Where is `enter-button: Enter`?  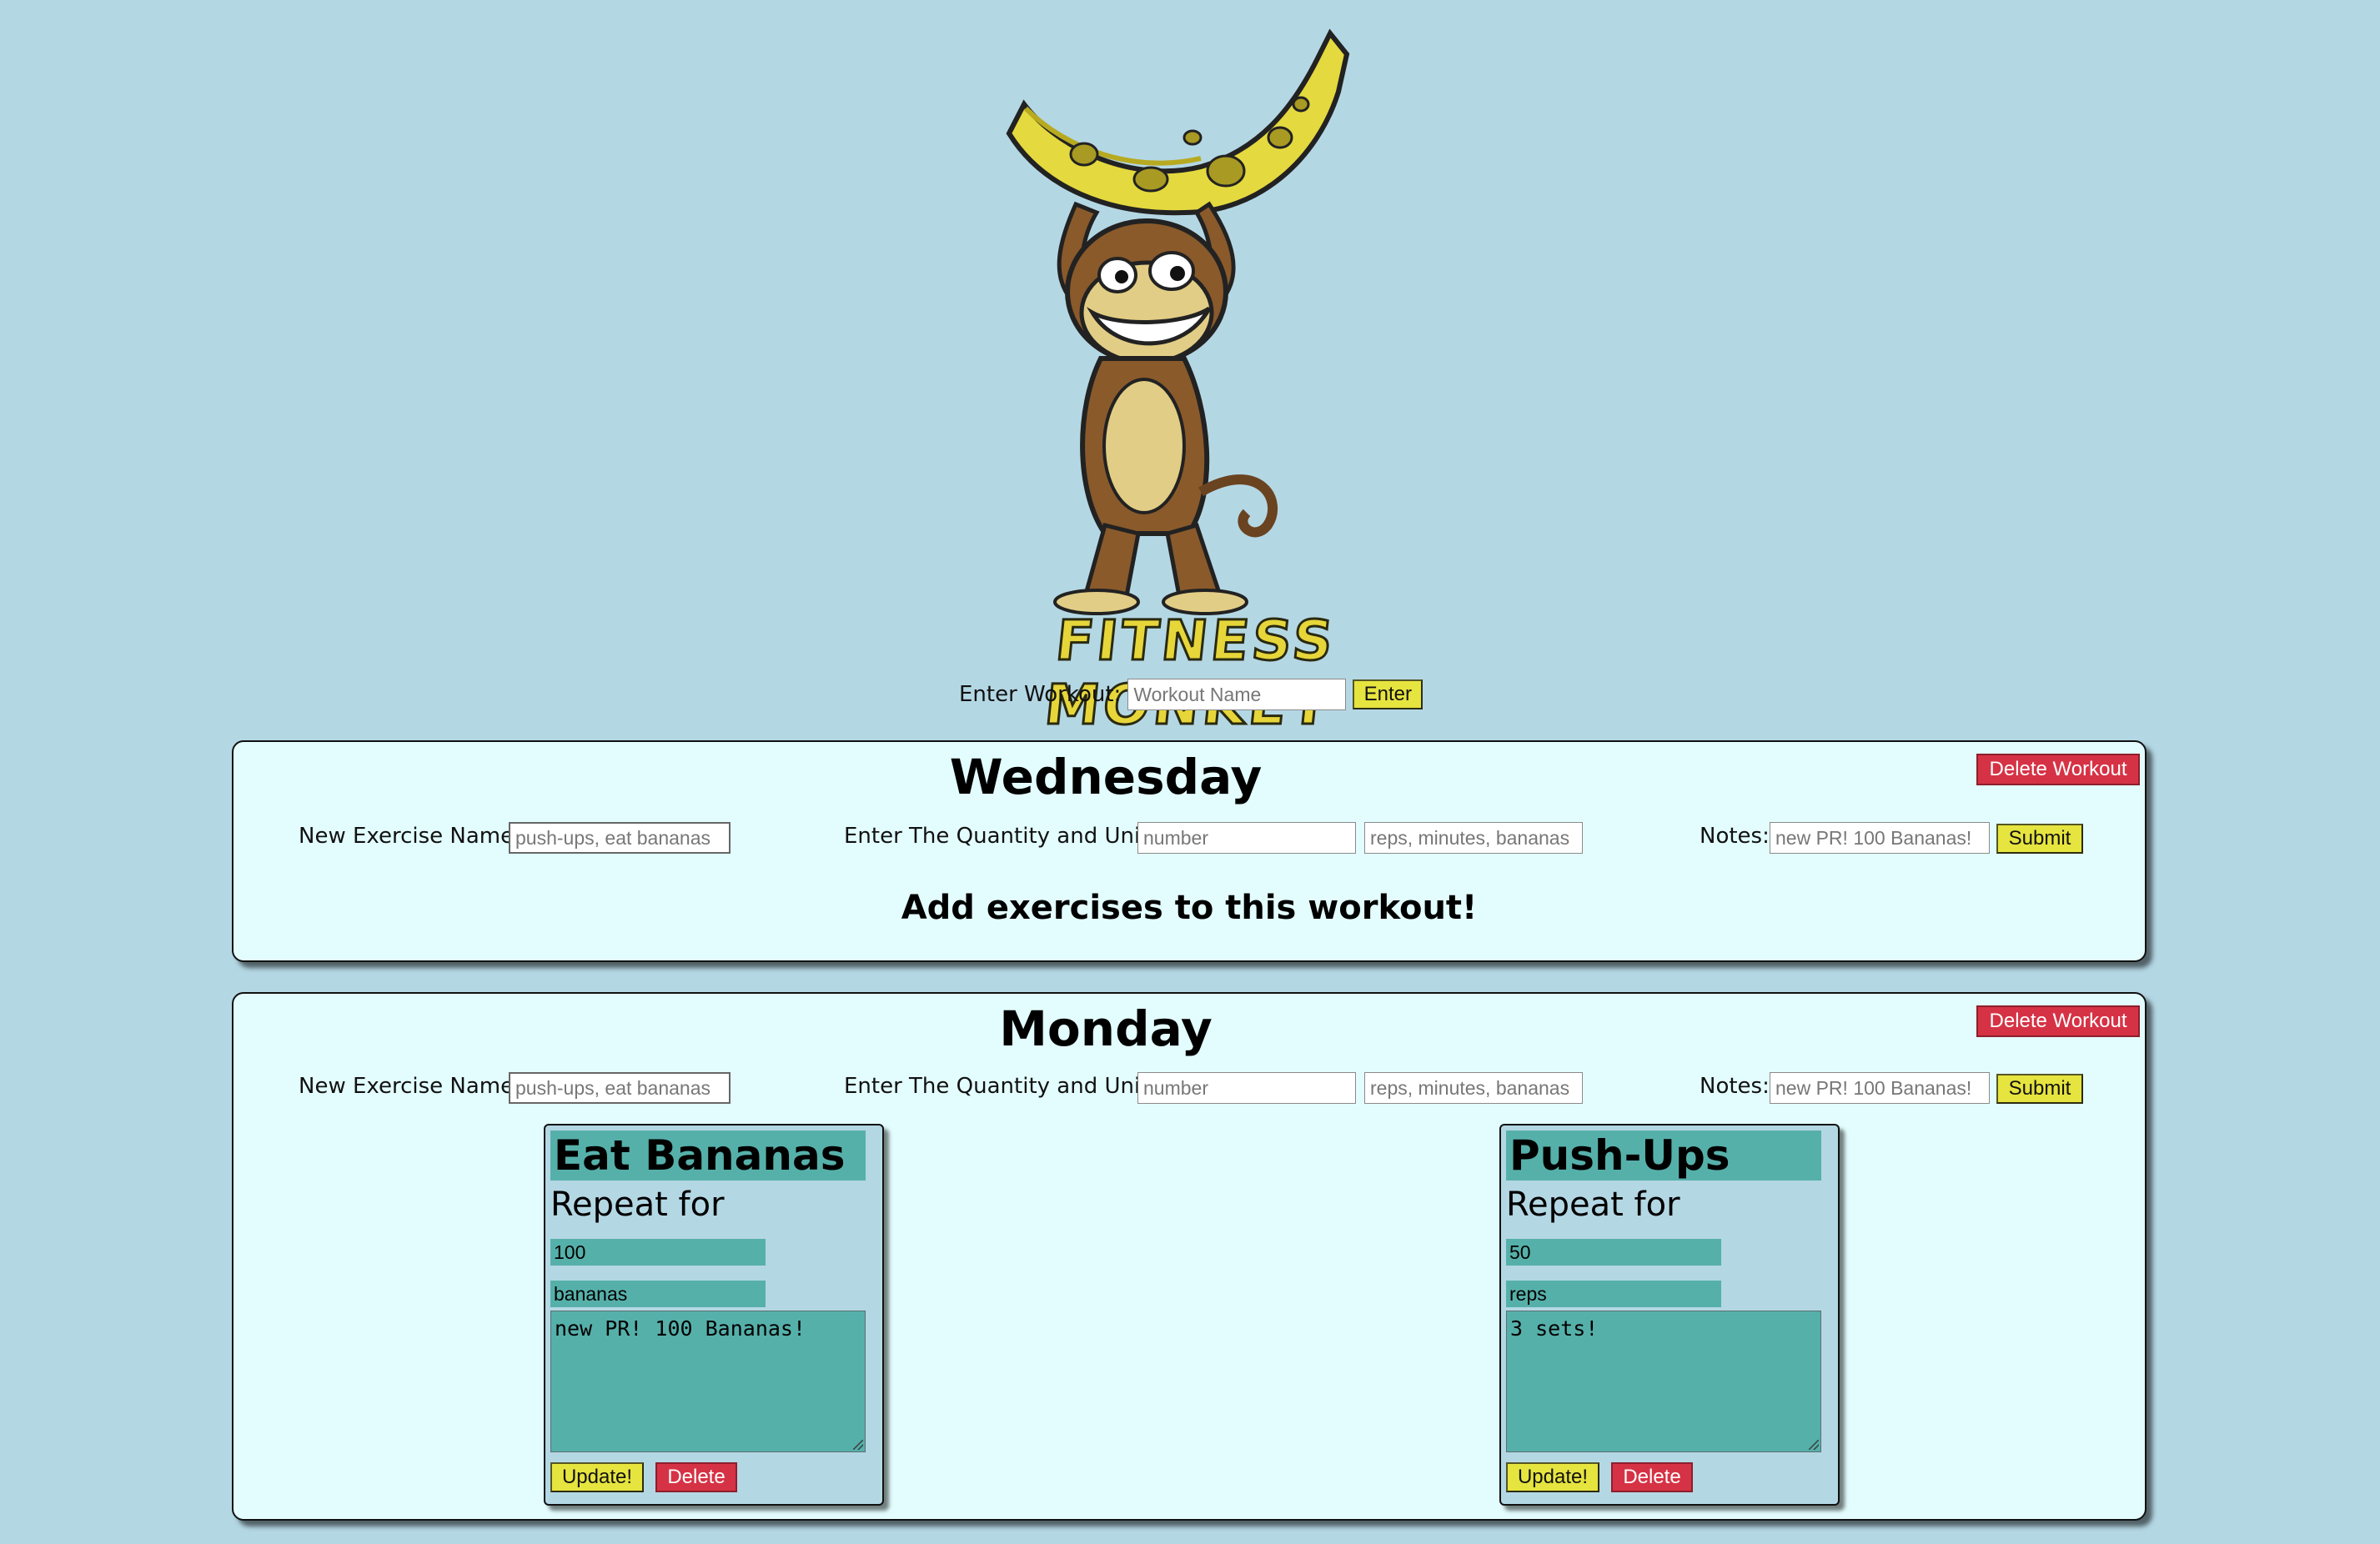 enter-button: Enter is located at coordinates (1388, 694).